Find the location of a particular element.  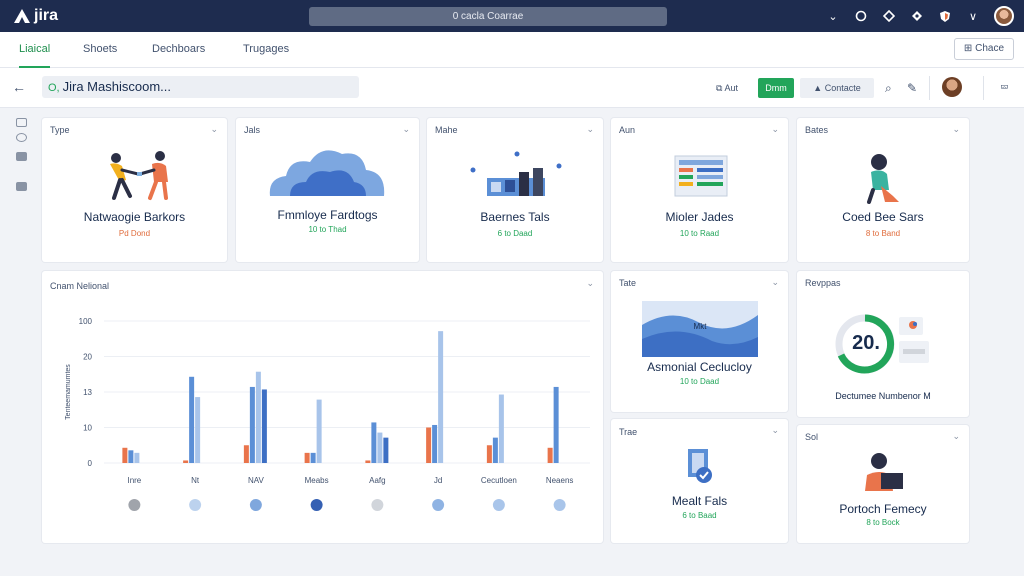

landscape-label: Mkt is located at coordinates (701, 326).